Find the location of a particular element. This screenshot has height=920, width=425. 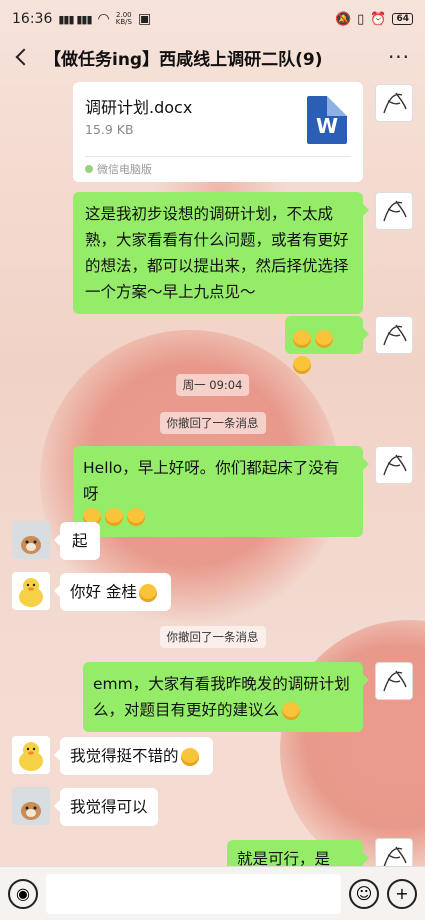

message-bubble-other: 起 is located at coordinates (77, 541).